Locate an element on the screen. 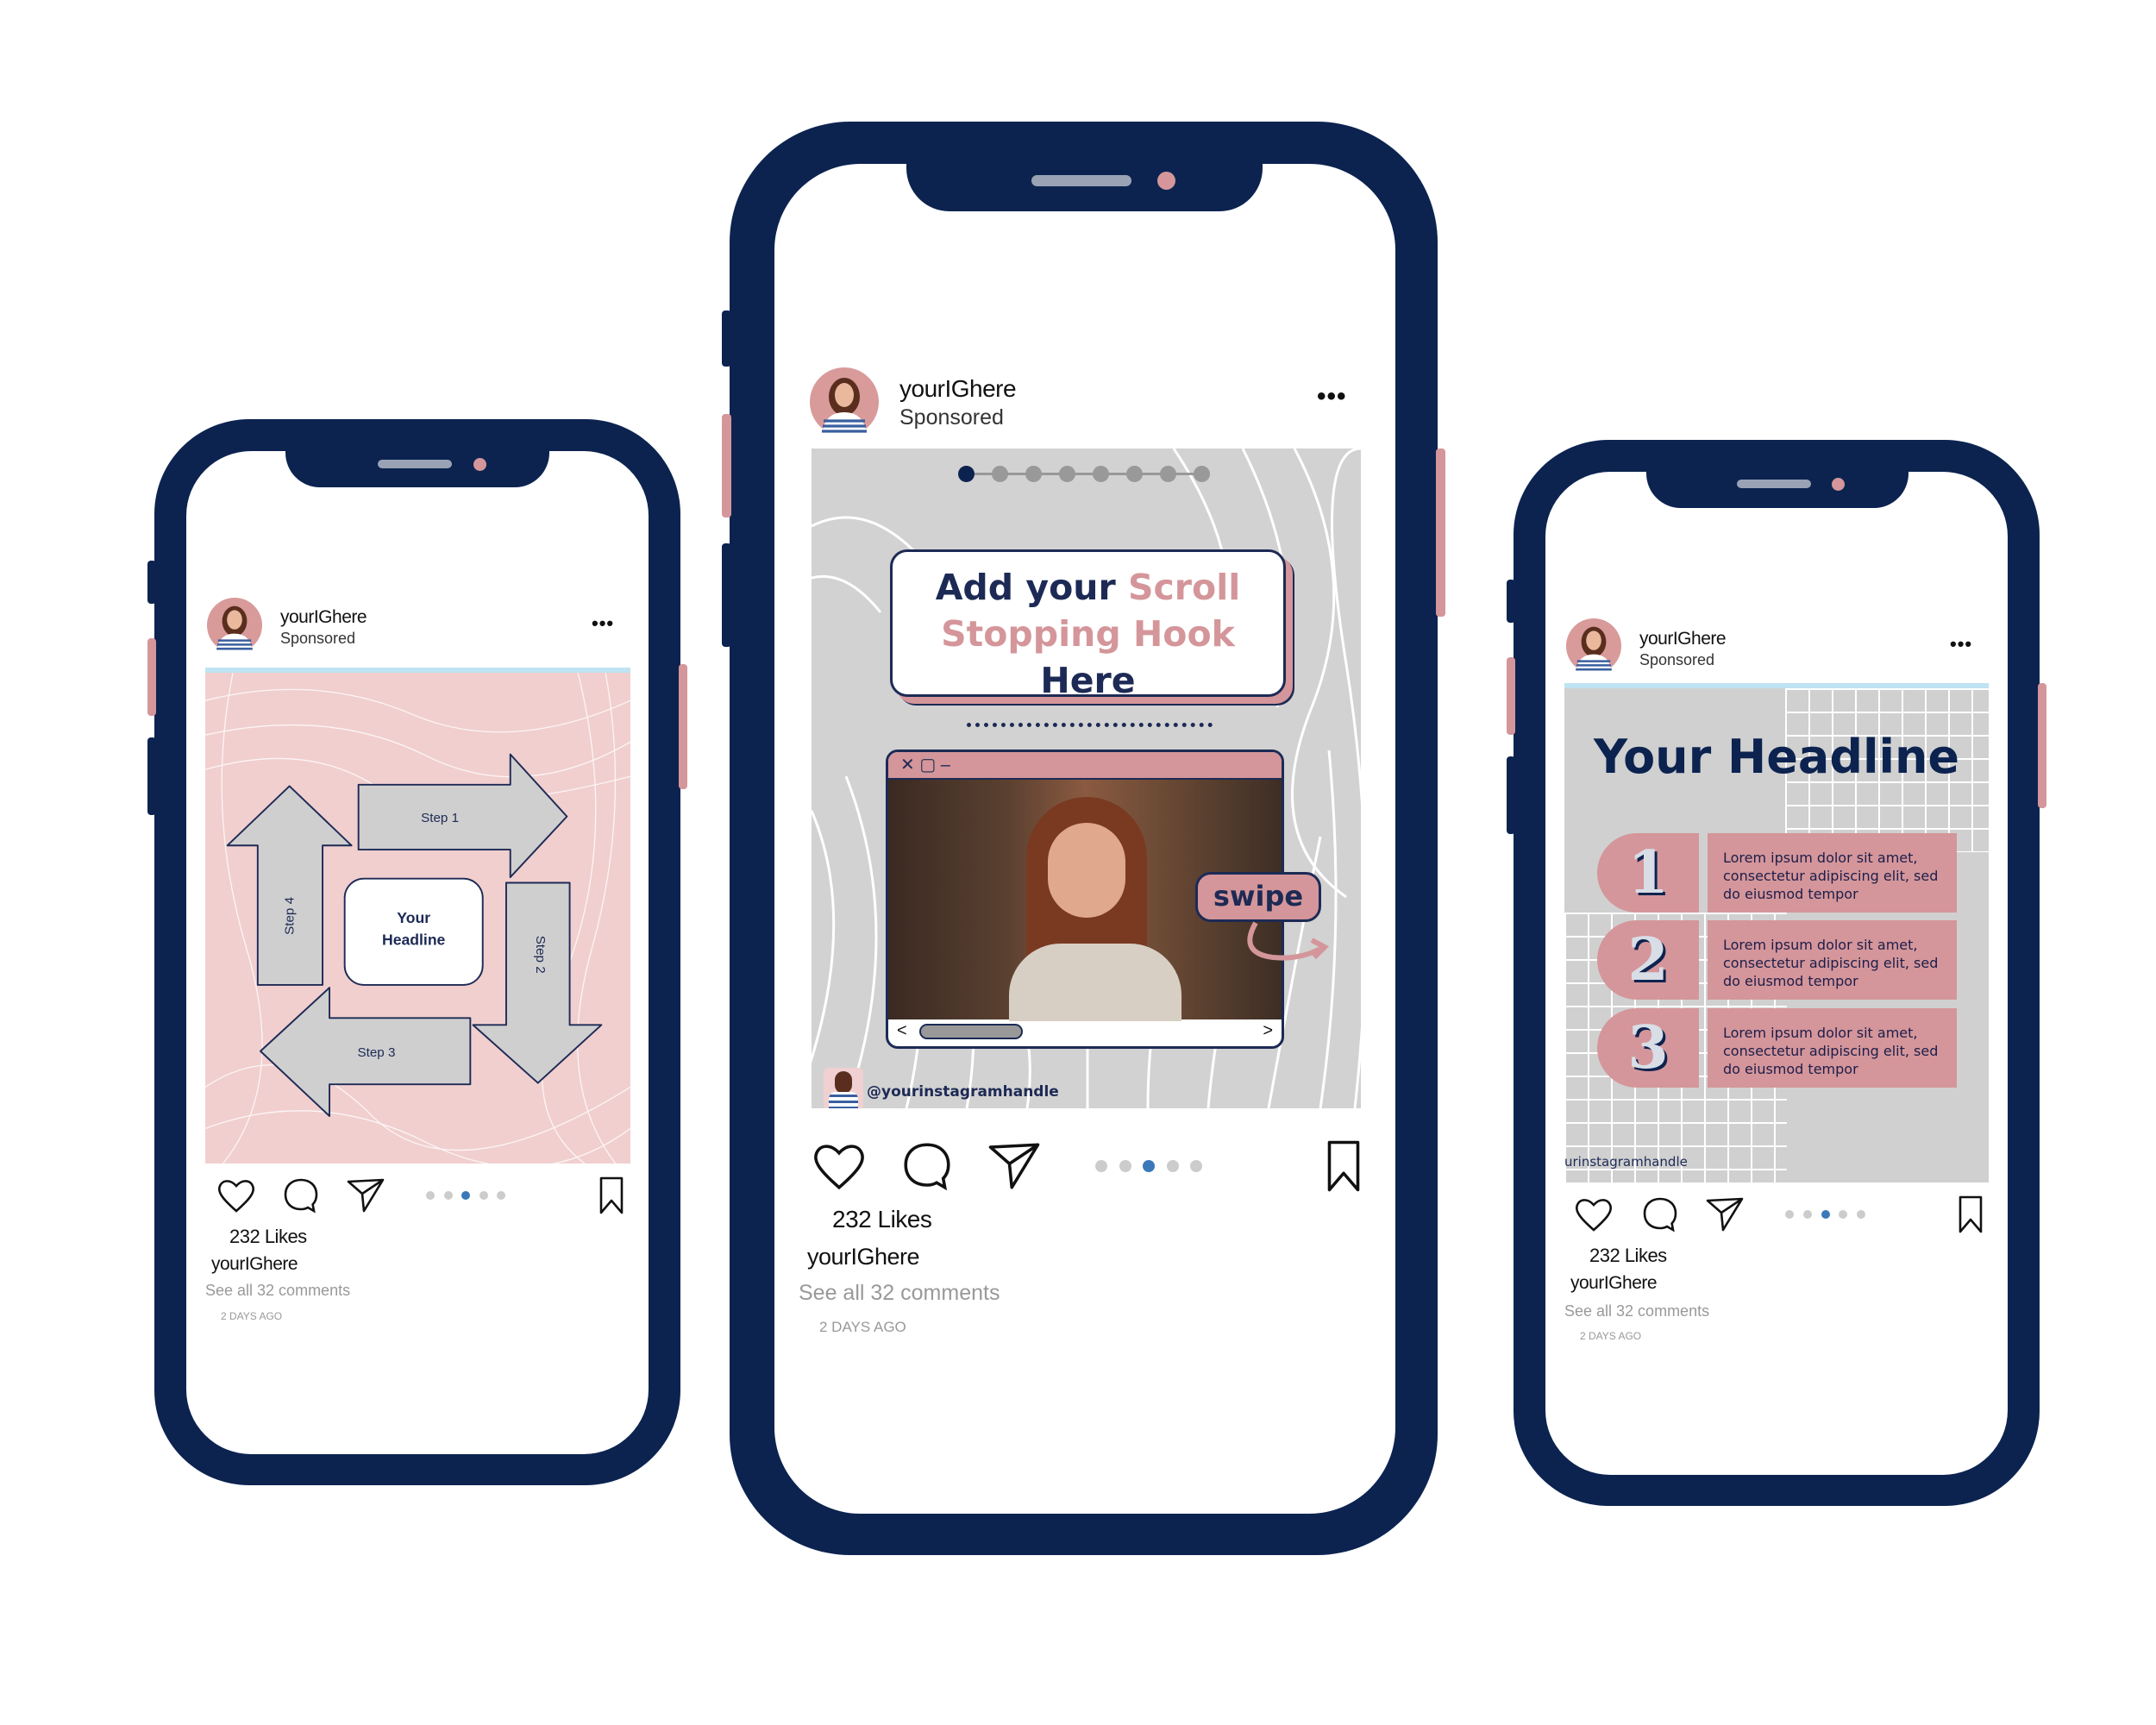  hook-text: Here is located at coordinates (1088, 681).